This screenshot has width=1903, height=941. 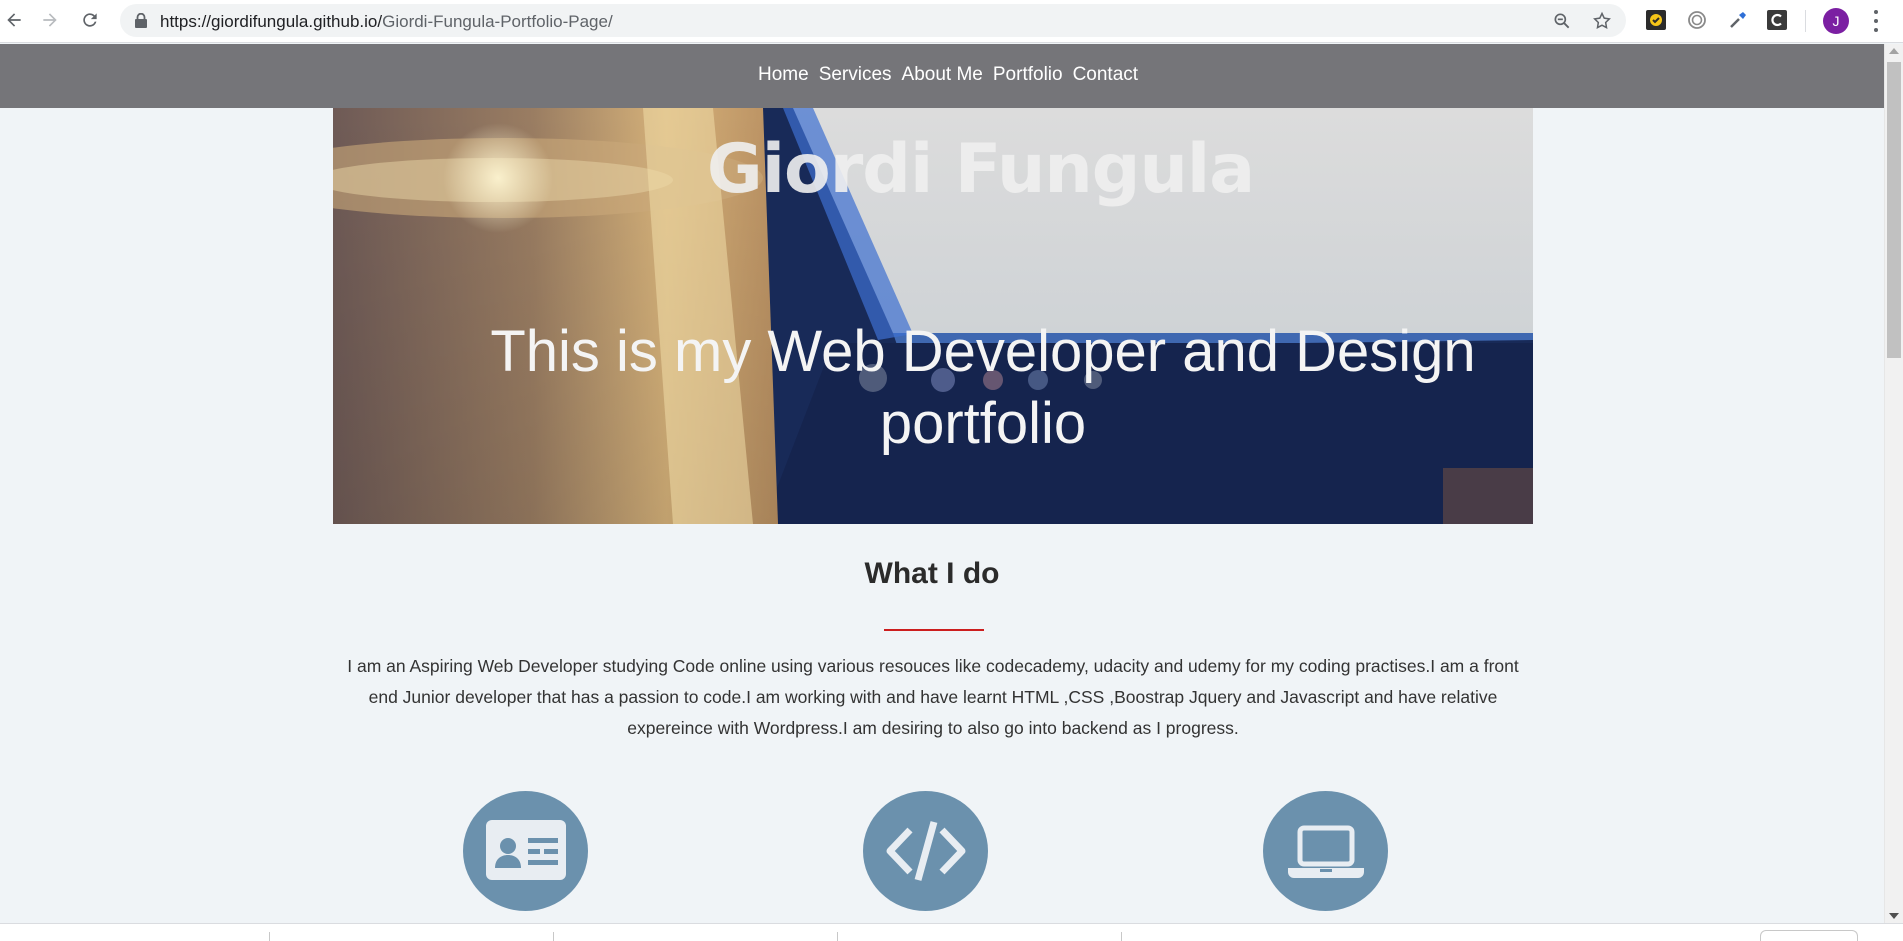 I want to click on laptop-icon, so click(x=1325, y=851).